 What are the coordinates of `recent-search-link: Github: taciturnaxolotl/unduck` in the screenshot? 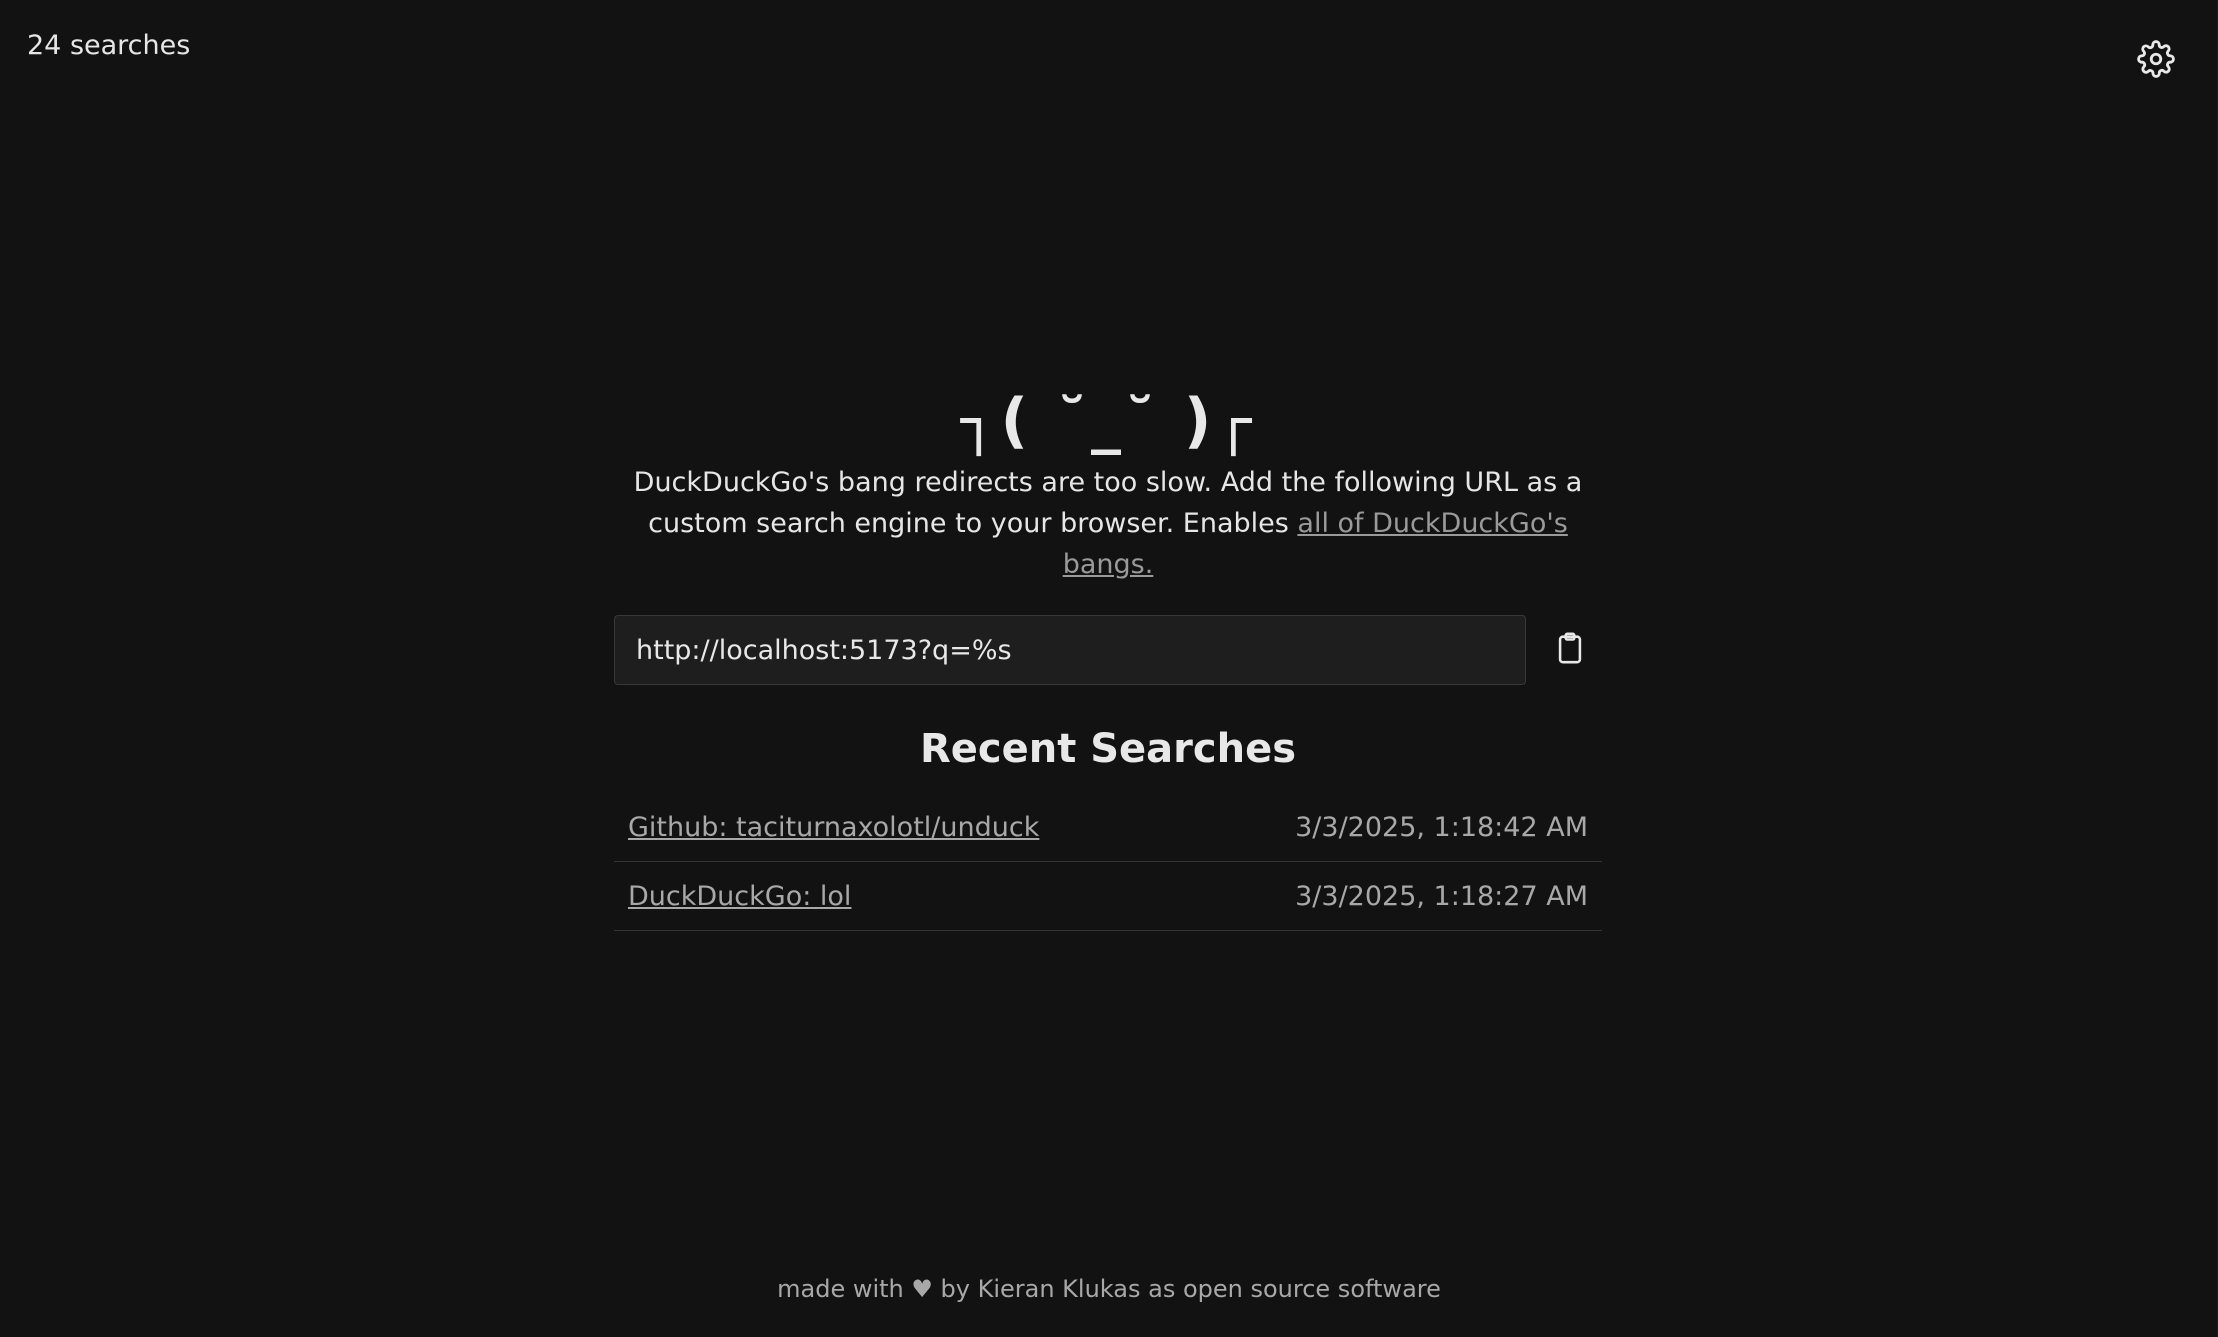 It's located at (833, 827).